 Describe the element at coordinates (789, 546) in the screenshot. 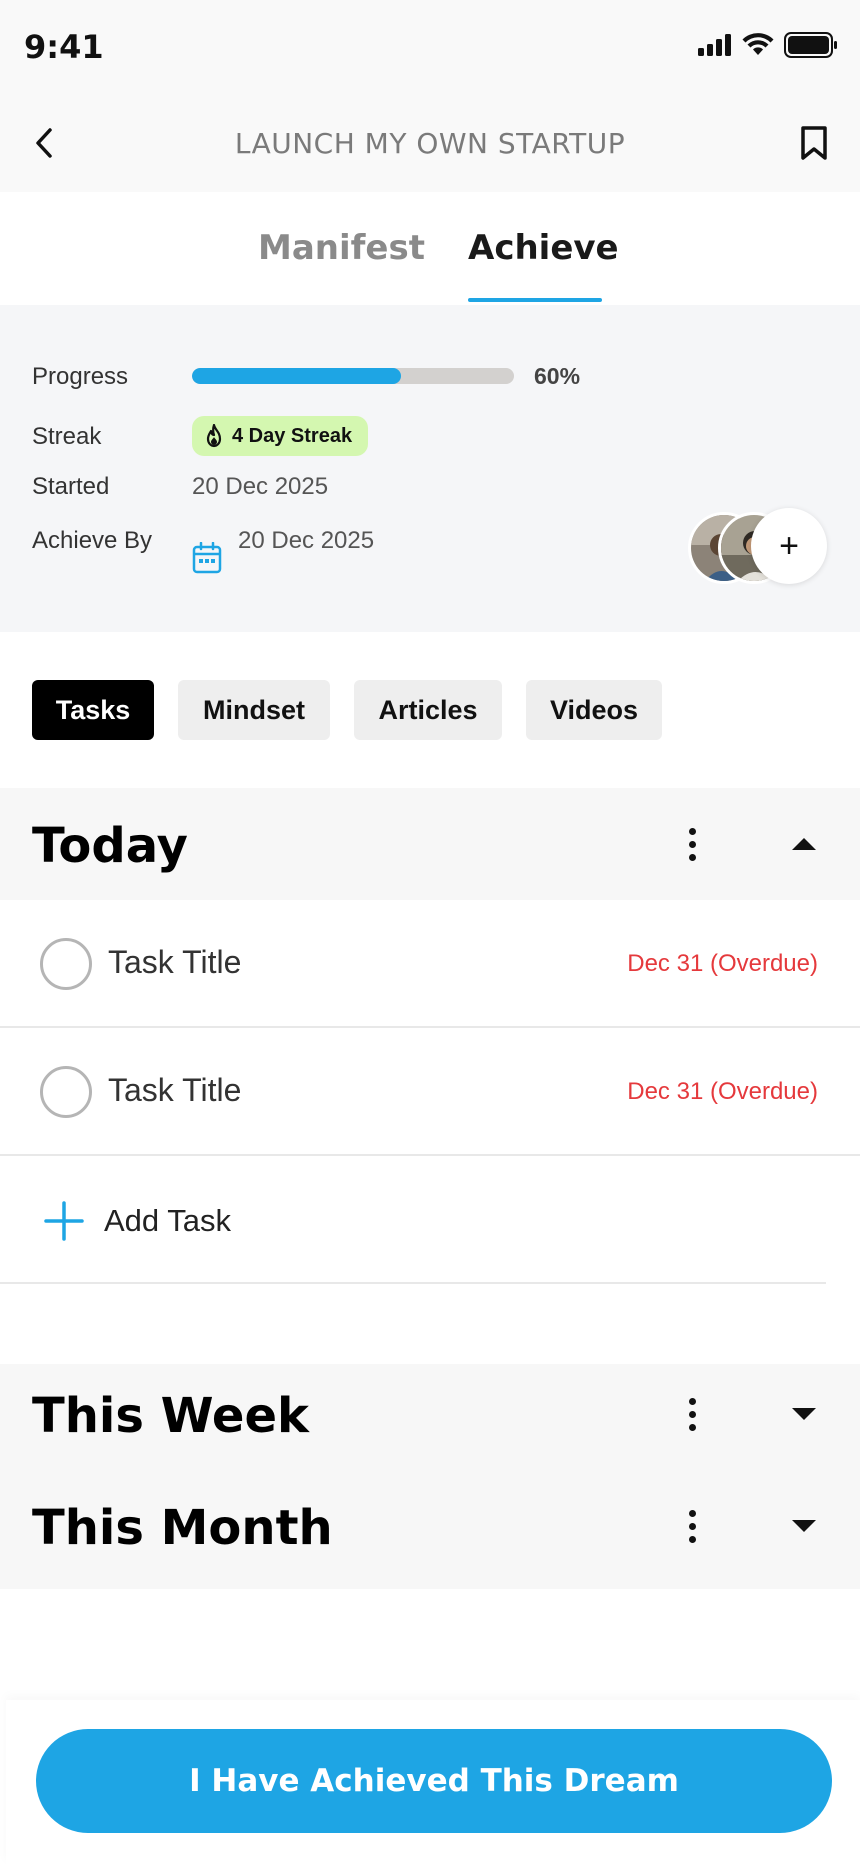

I see `add-member-button: +` at that location.